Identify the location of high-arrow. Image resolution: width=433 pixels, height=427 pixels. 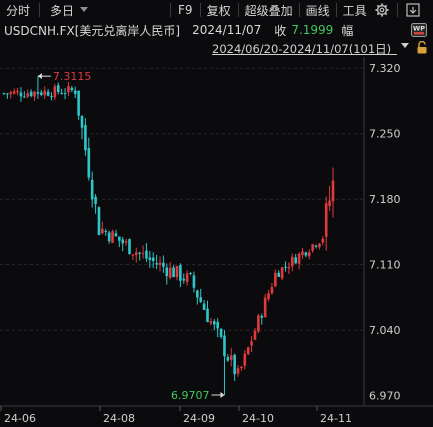
(39, 76).